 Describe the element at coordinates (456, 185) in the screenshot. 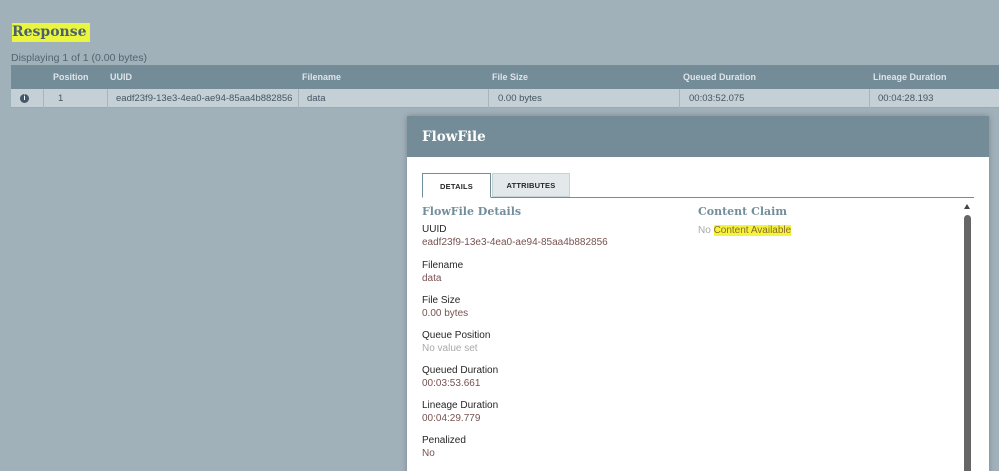

I see `tab-details: DETAILS` at that location.